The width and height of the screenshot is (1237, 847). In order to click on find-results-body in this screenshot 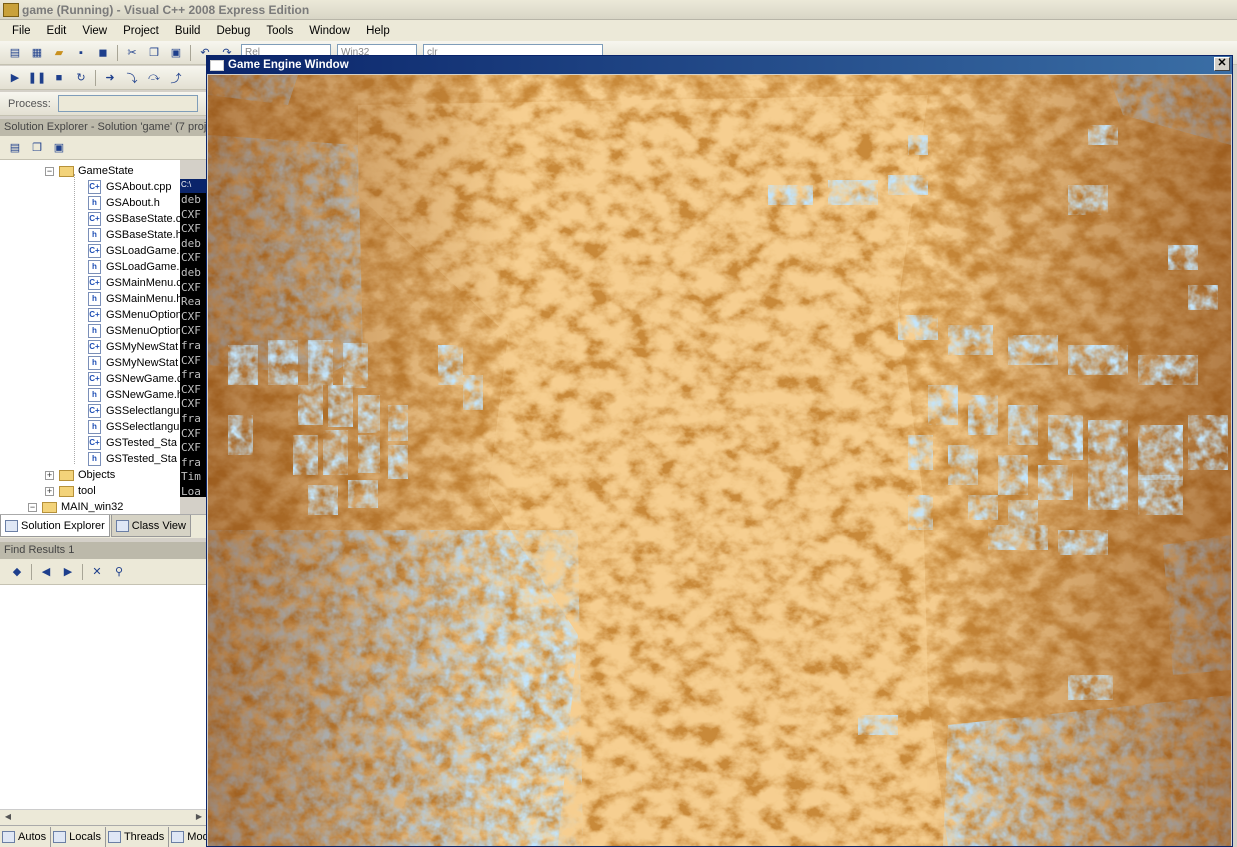, I will do `click(103, 697)`.